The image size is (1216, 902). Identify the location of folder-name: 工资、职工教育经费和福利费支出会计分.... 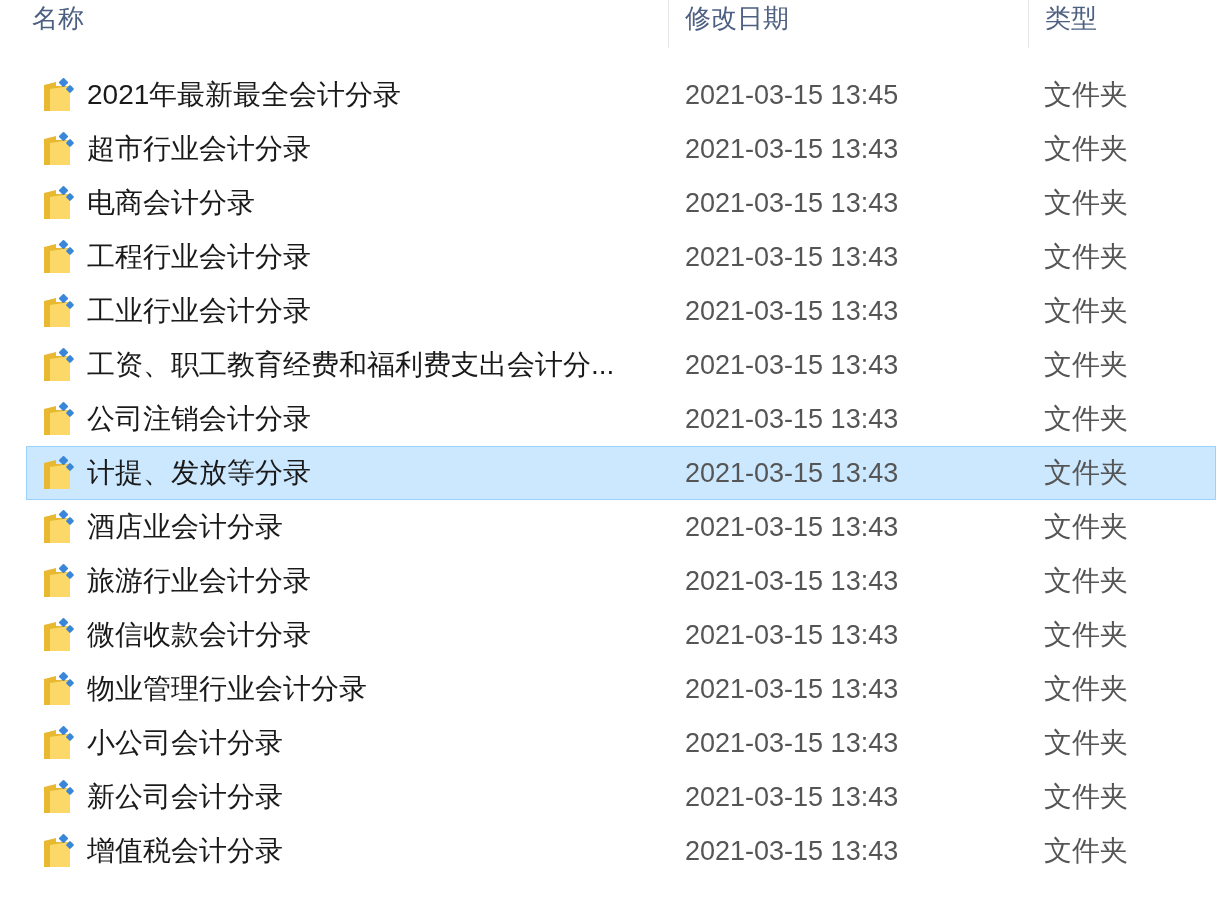
(351, 365).